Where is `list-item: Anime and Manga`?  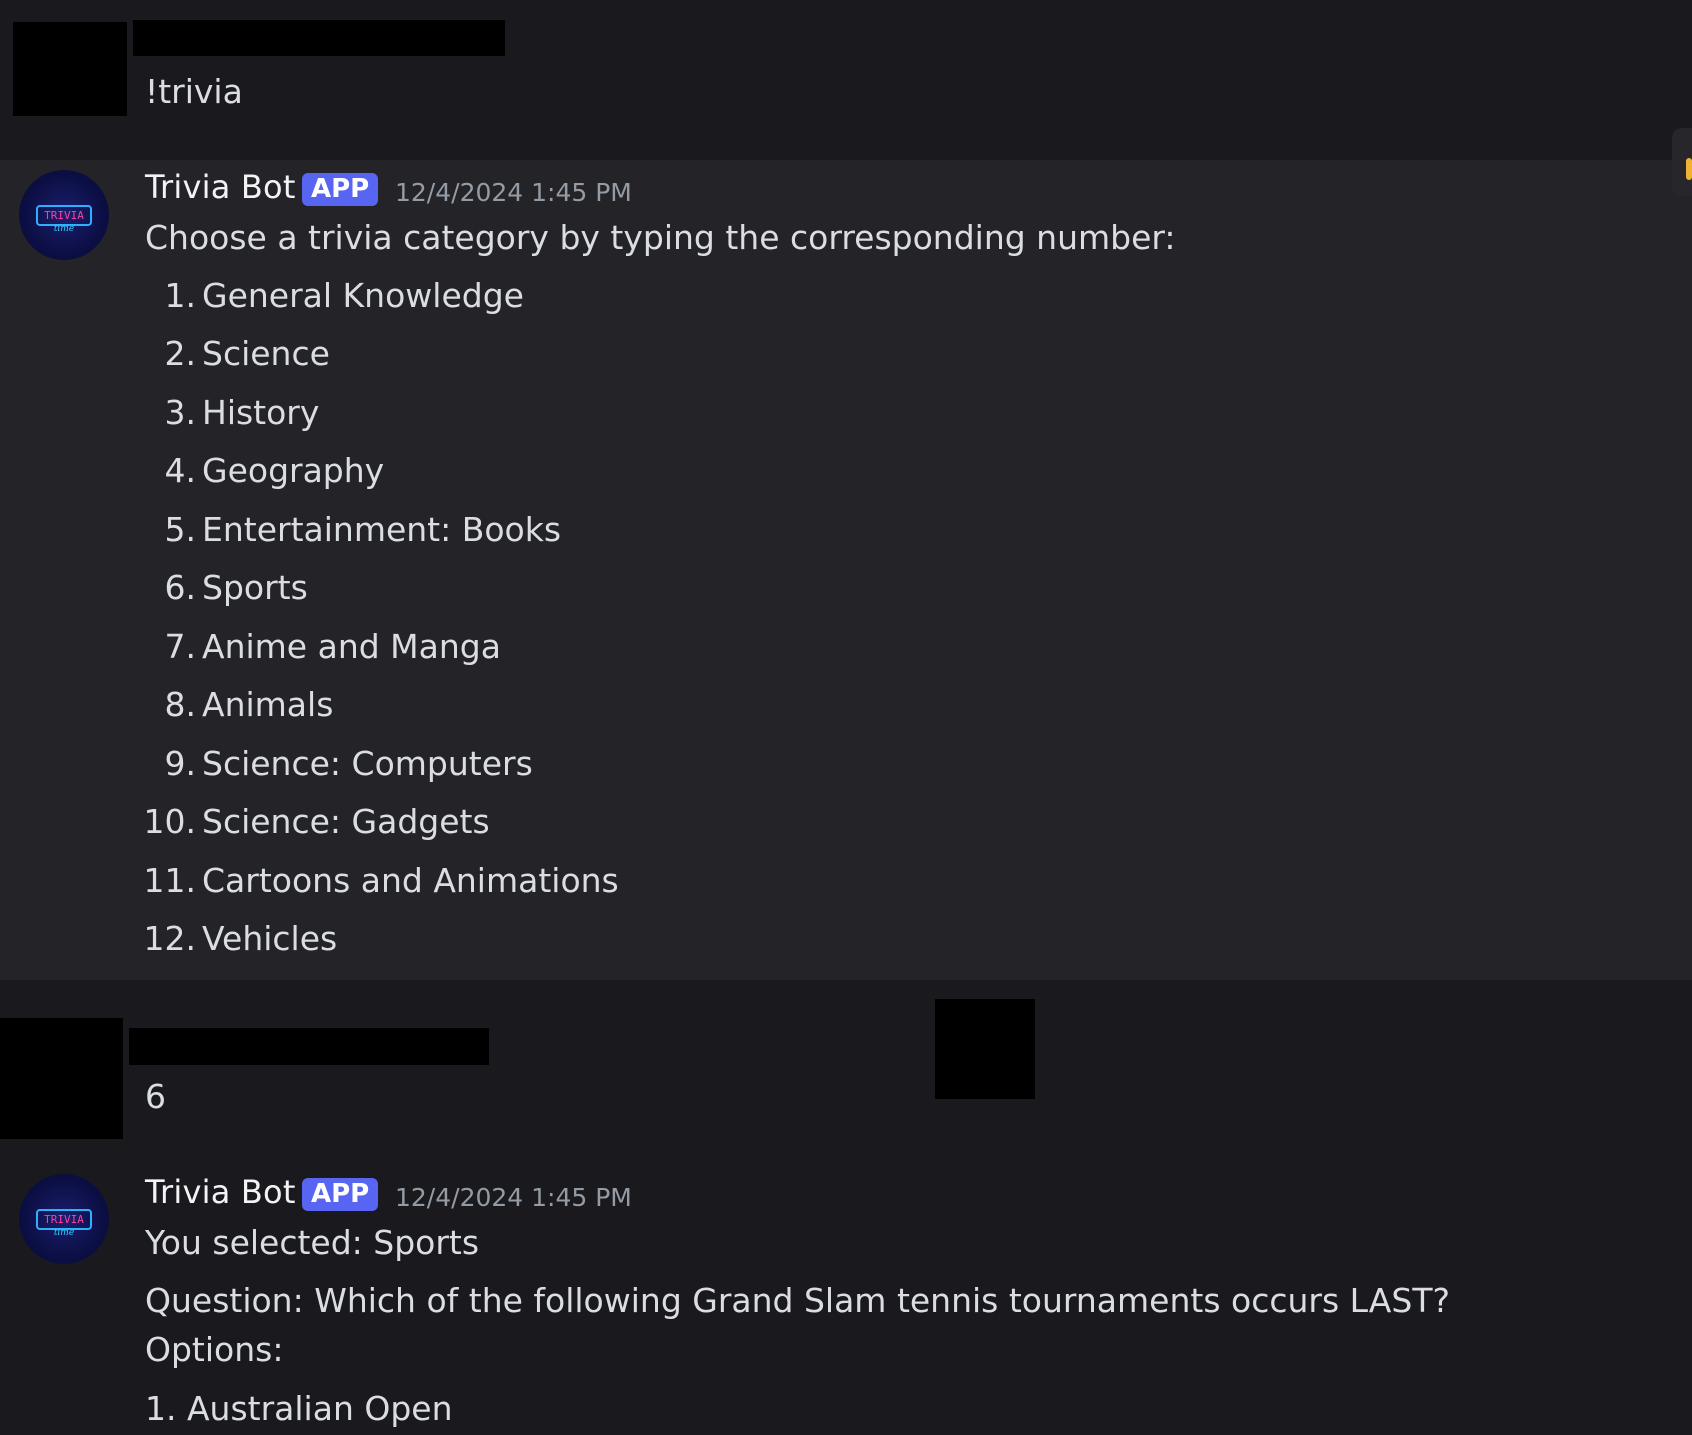
list-item: Anime and Manga is located at coordinates (351, 646).